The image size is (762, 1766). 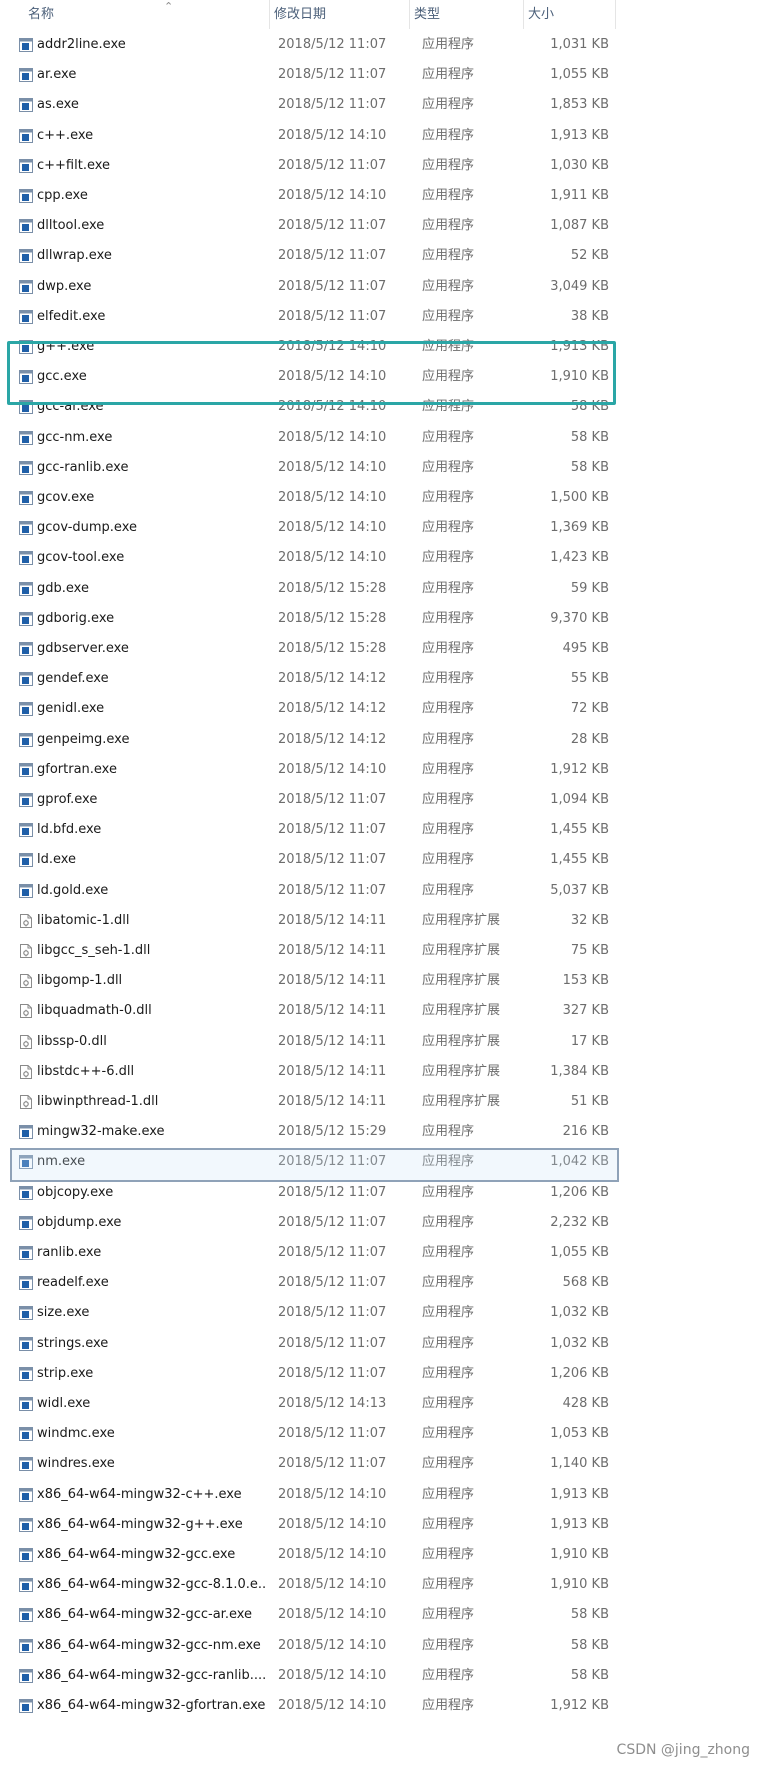 I want to click on file-row: gcc-ar.exe 2018/5/12 14:10 应用程序 58 KB, so click(x=308, y=406).